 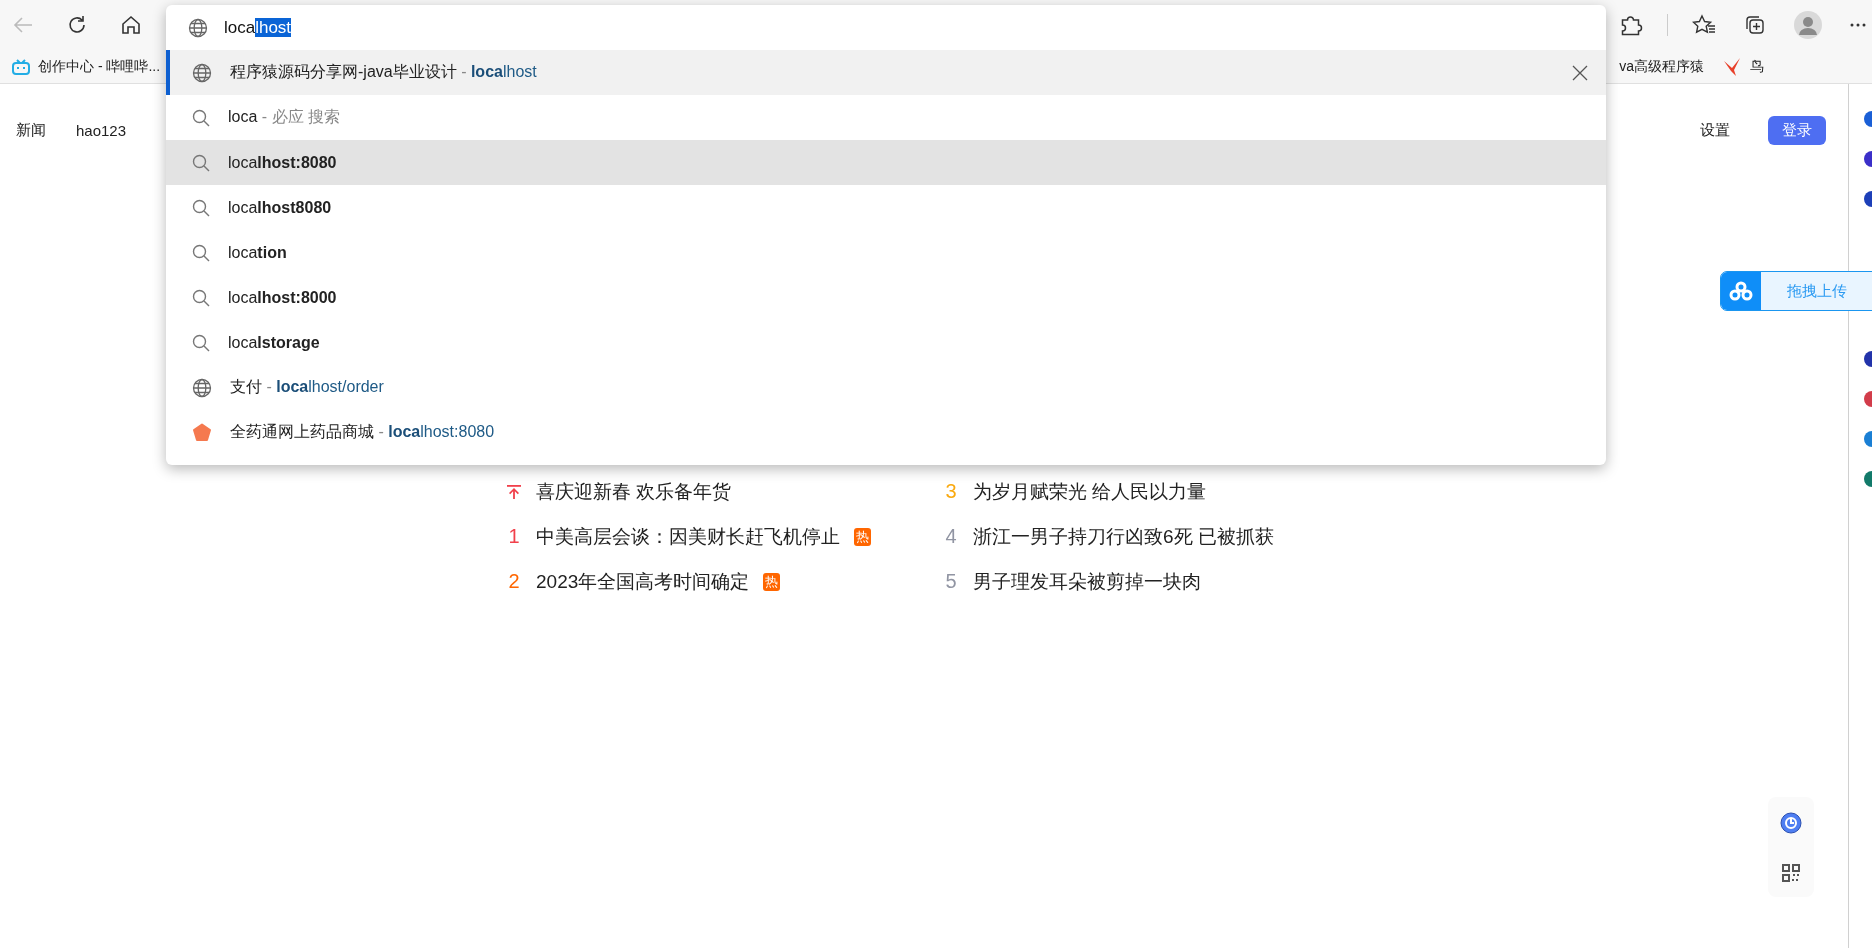 I want to click on suggestion-item: localhost:8080, so click(x=886, y=162).